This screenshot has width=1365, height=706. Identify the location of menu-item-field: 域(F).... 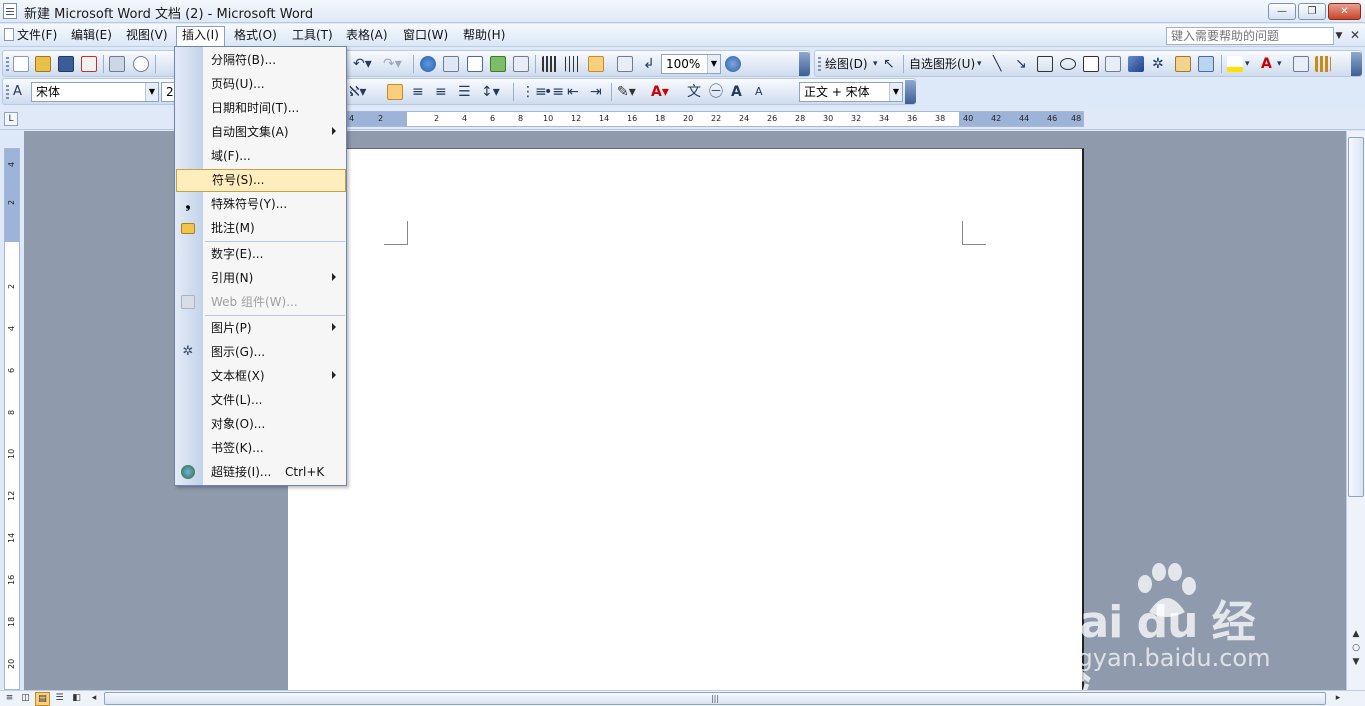
(260, 156).